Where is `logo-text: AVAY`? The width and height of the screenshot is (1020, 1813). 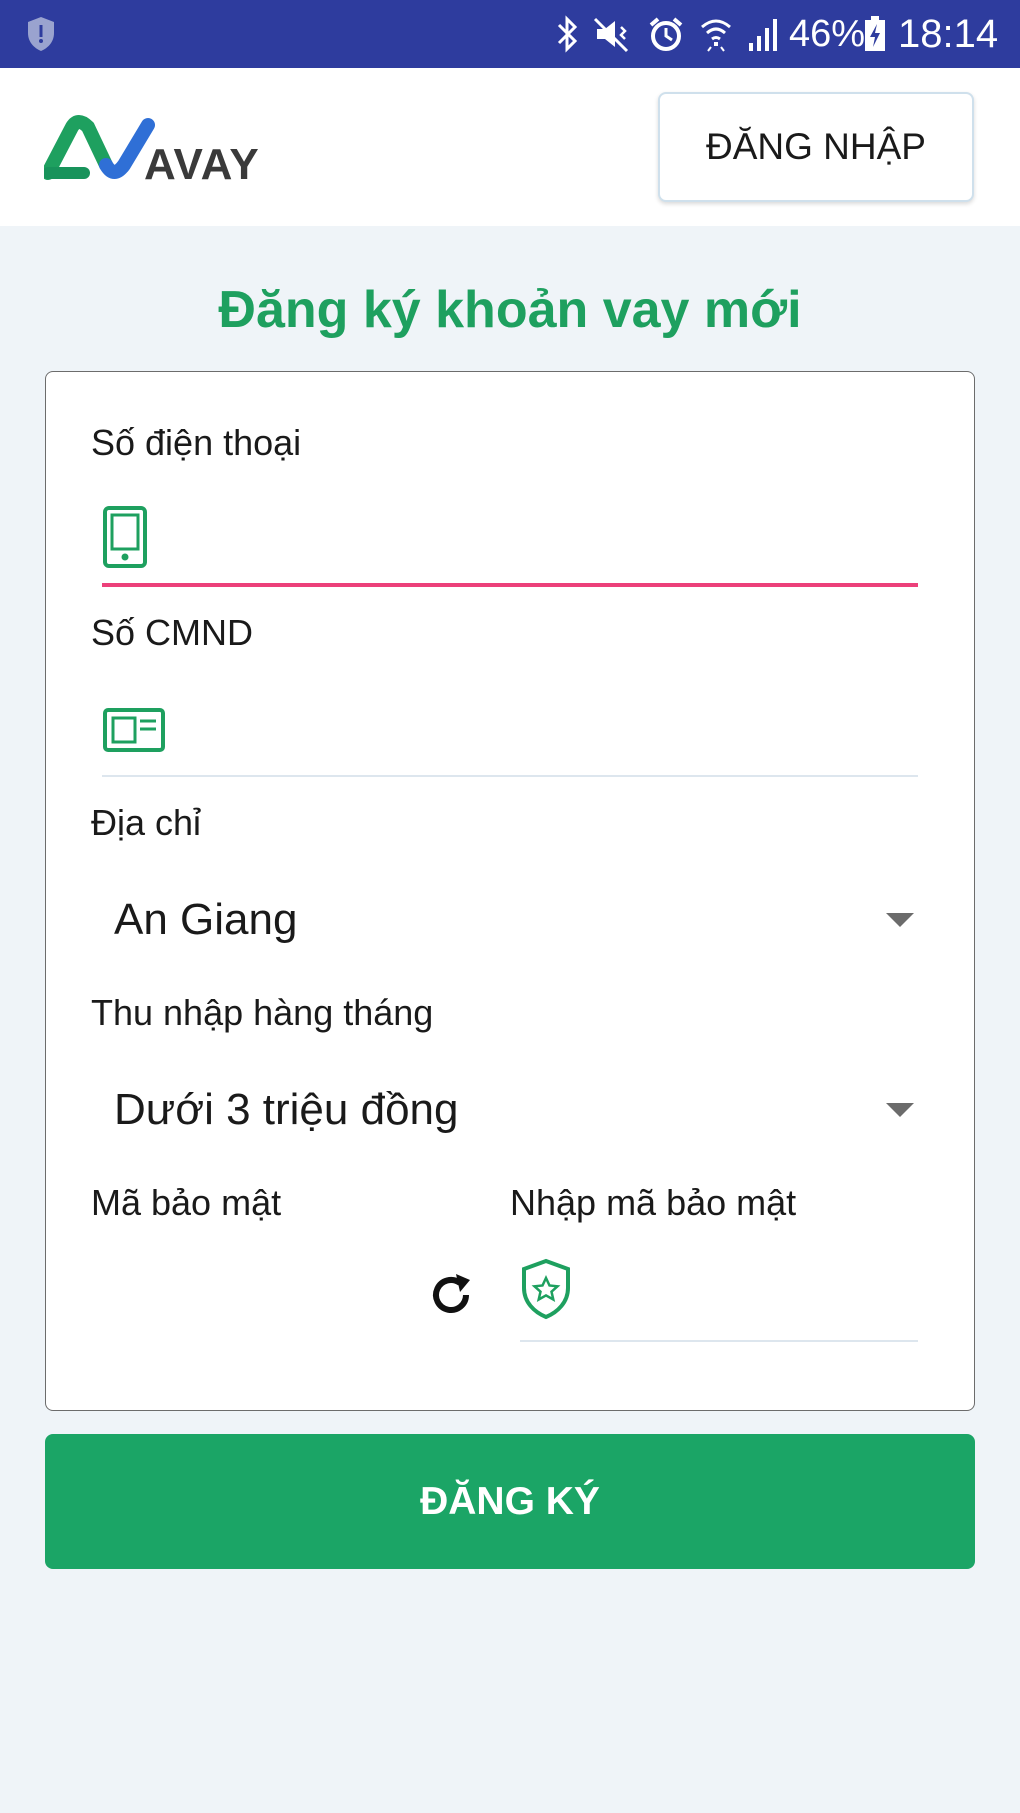
logo-text: AVAY is located at coordinates (202, 164).